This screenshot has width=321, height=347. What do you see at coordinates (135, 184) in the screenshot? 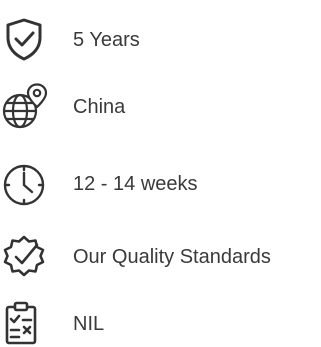
I see `info-label-lead-time: 12 - 14 weeks` at bounding box center [135, 184].